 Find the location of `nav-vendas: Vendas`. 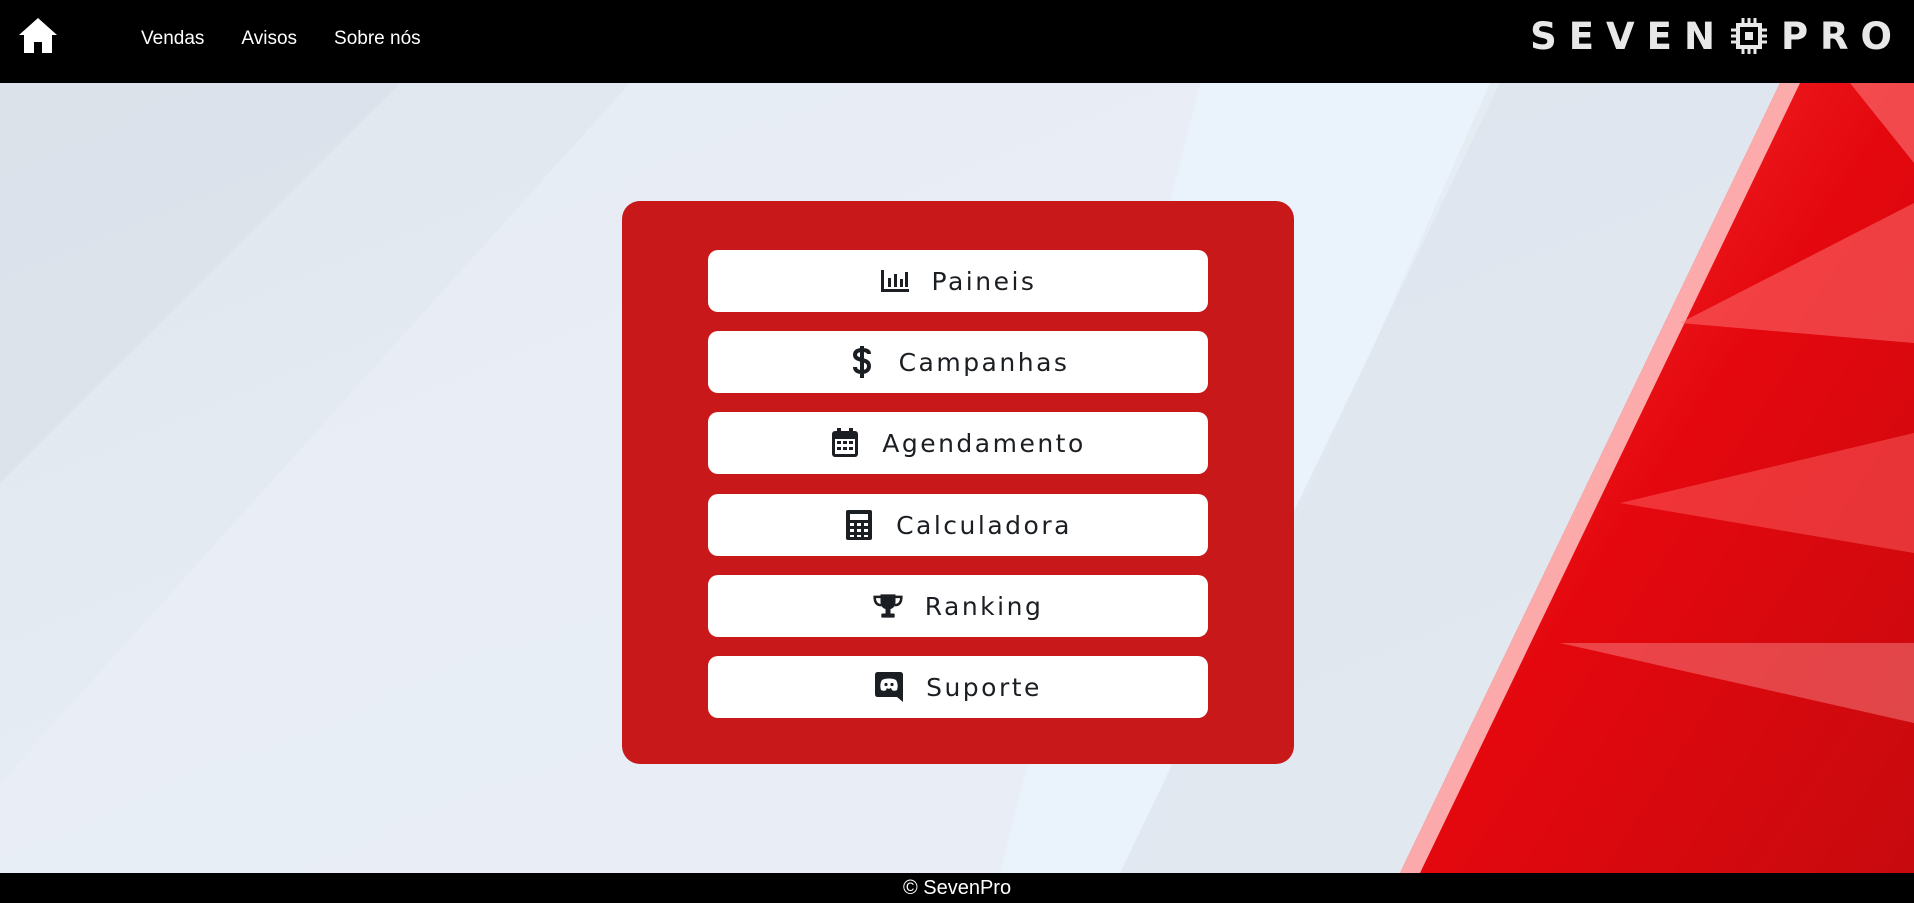

nav-vendas: Vendas is located at coordinates (172, 39).